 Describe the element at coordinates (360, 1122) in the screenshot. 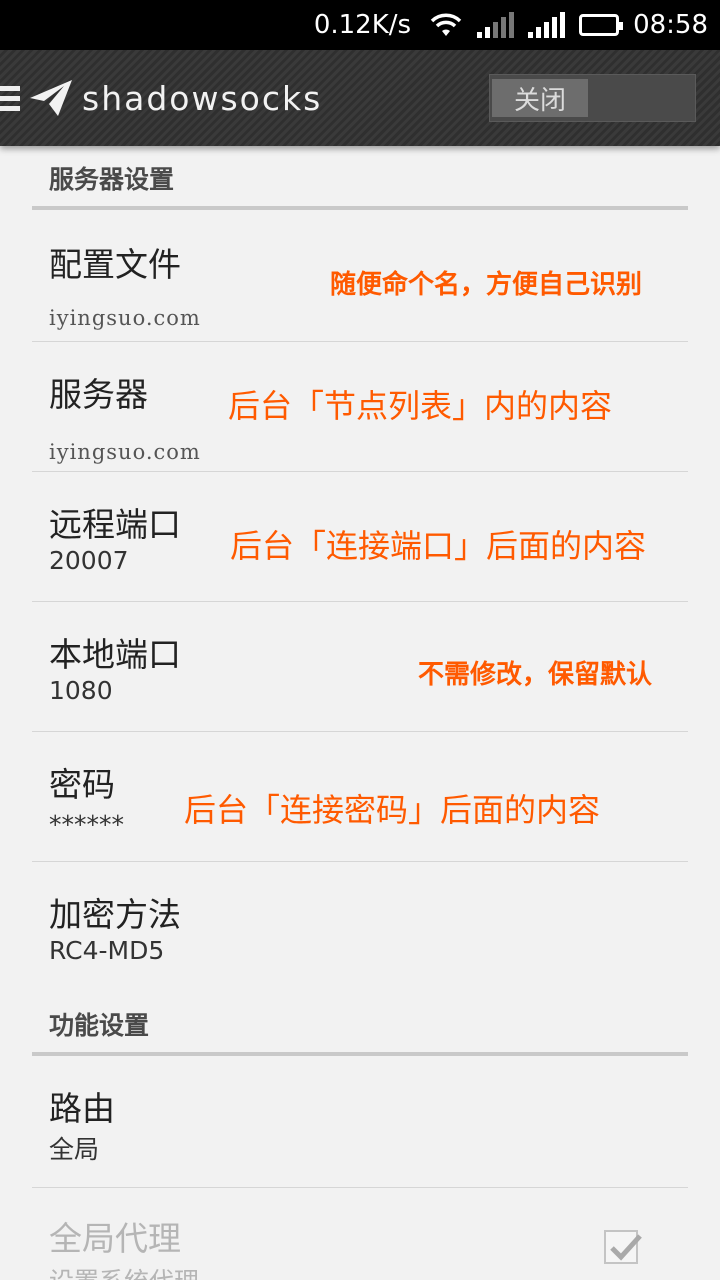

I see `pref-route: 路由 全局` at that location.